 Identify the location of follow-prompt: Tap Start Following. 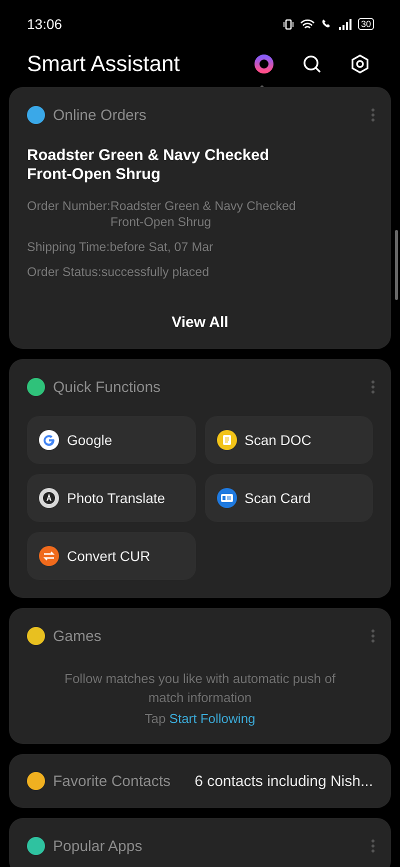
(200, 718).